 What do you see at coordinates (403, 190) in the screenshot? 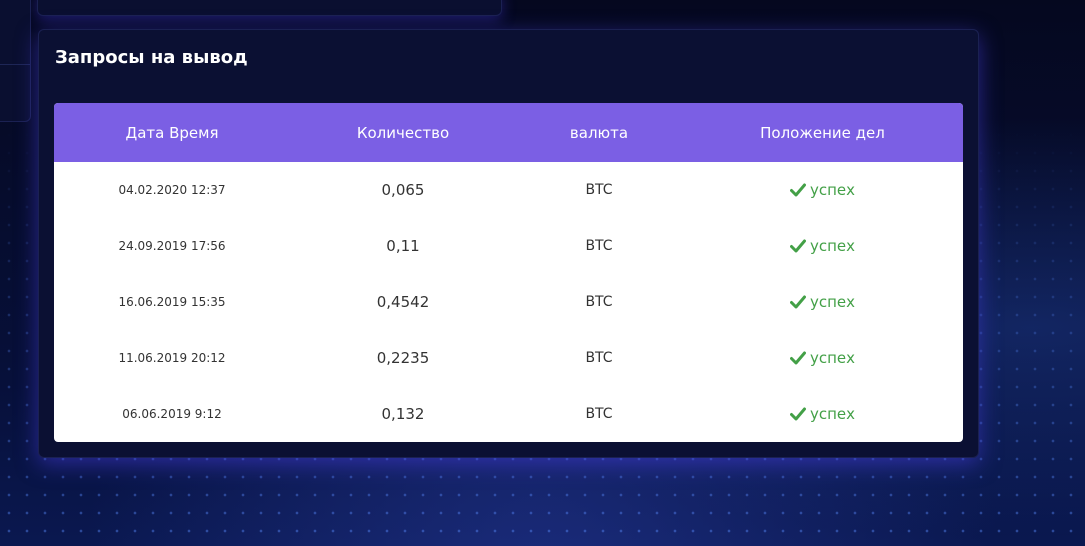
I see `cell-amount: 0,065` at bounding box center [403, 190].